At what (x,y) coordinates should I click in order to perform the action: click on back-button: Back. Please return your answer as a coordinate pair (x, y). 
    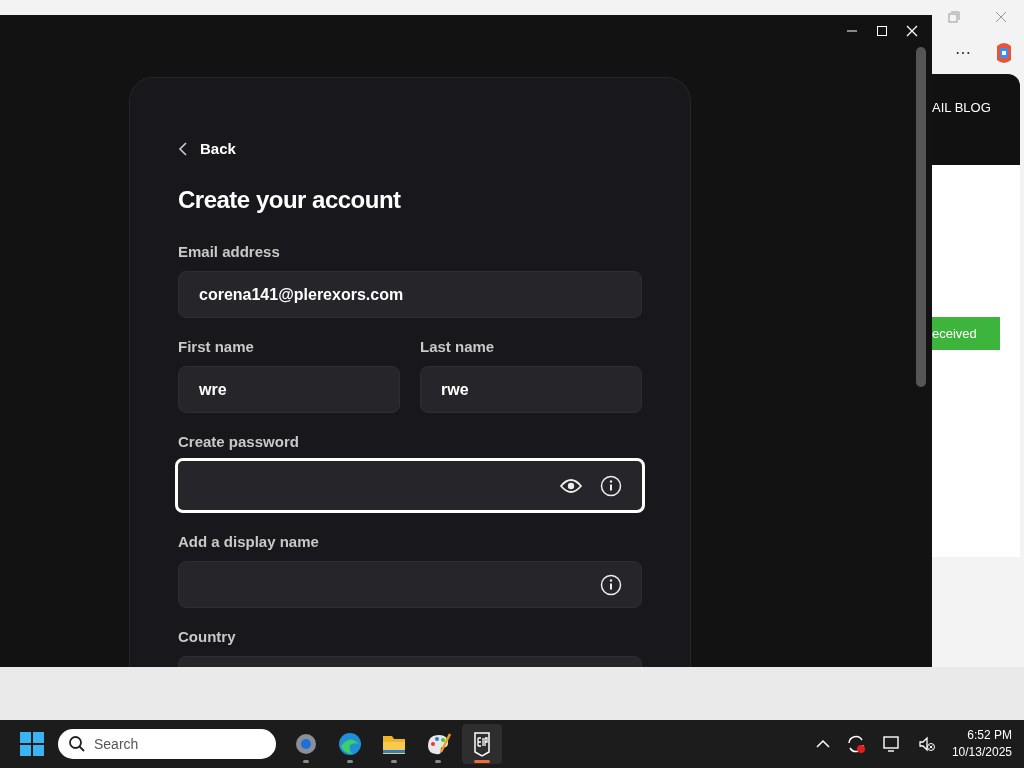
    Looking at the image, I should click on (207, 149).